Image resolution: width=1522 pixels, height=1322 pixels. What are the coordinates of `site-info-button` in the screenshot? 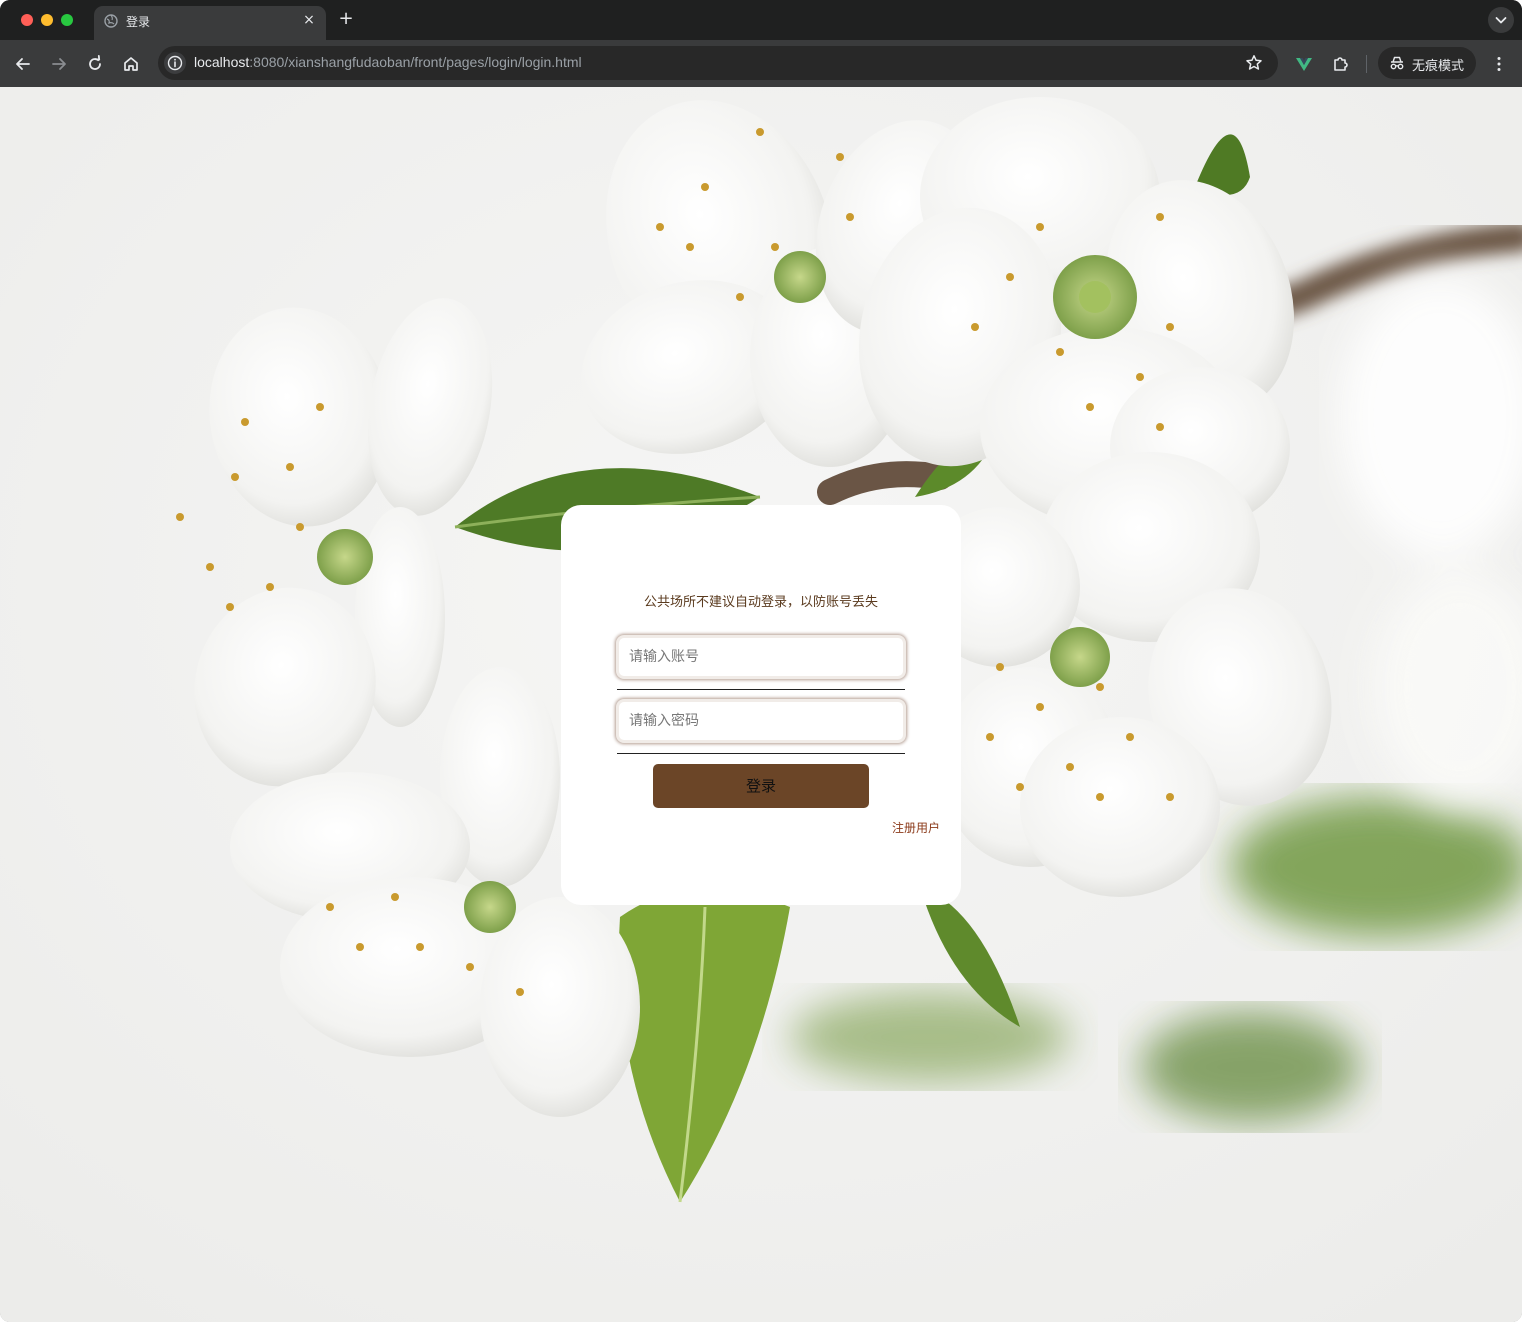 It's located at (175, 63).